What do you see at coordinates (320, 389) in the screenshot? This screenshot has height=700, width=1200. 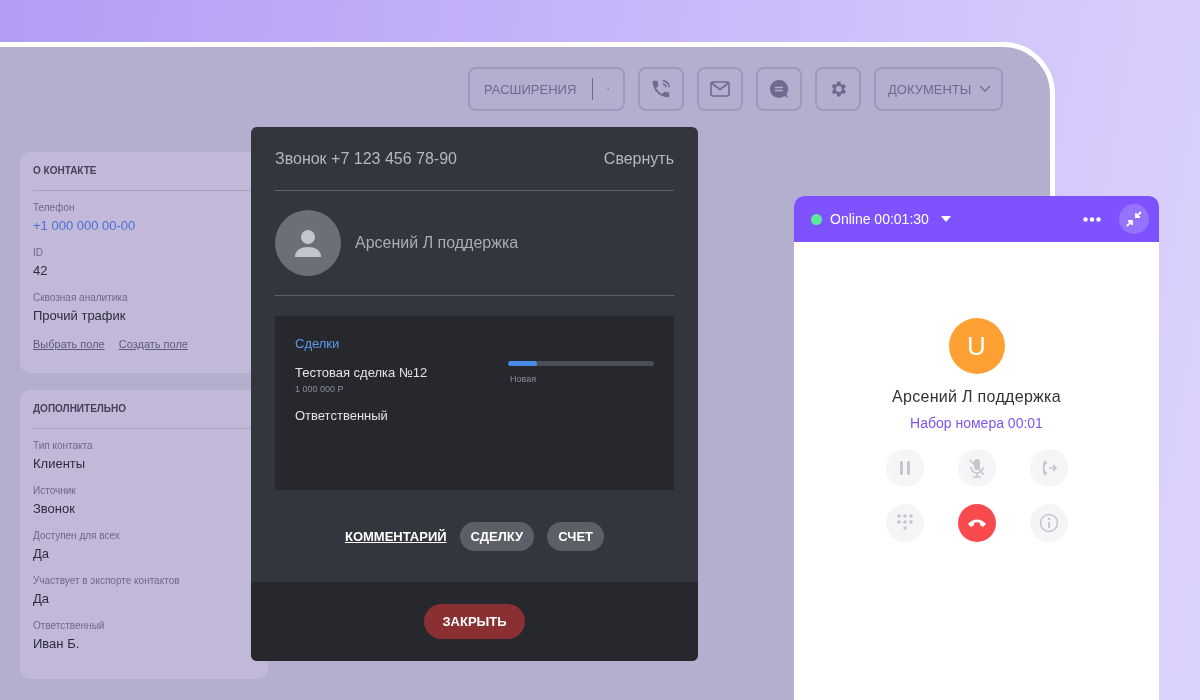 I see `deal-amount: 1 000 000 Р` at bounding box center [320, 389].